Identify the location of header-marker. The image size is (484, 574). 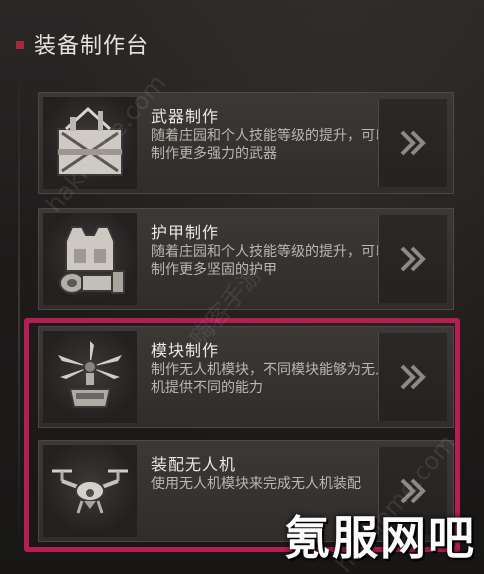
(20, 45).